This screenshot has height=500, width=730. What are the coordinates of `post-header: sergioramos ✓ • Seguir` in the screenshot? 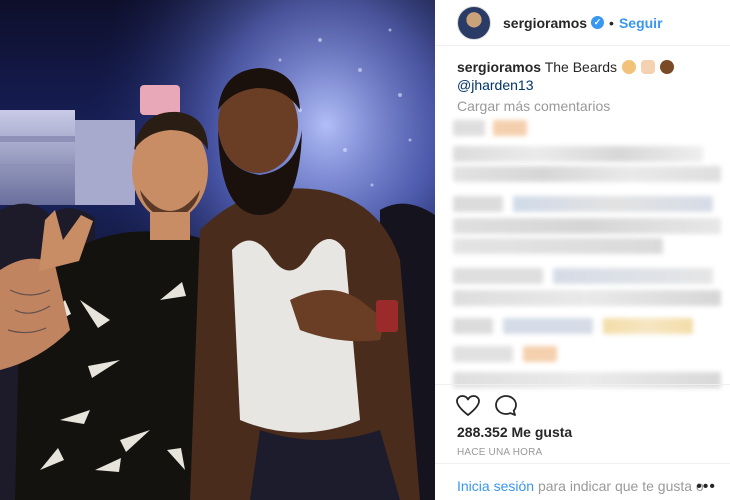 It's located at (582, 23).